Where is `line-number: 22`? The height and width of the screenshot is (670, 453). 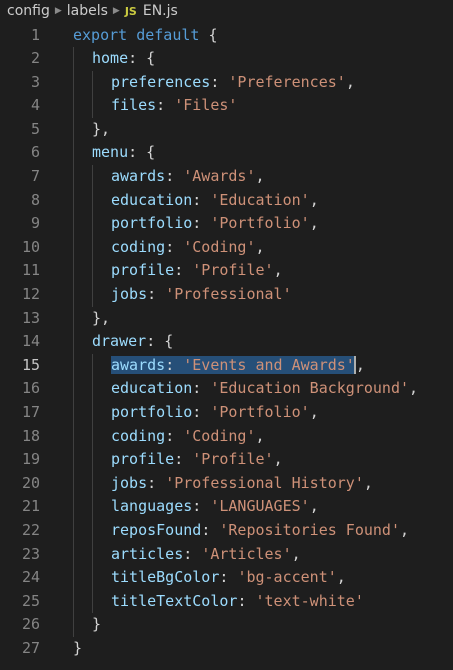 line-number: 22 is located at coordinates (30, 529).